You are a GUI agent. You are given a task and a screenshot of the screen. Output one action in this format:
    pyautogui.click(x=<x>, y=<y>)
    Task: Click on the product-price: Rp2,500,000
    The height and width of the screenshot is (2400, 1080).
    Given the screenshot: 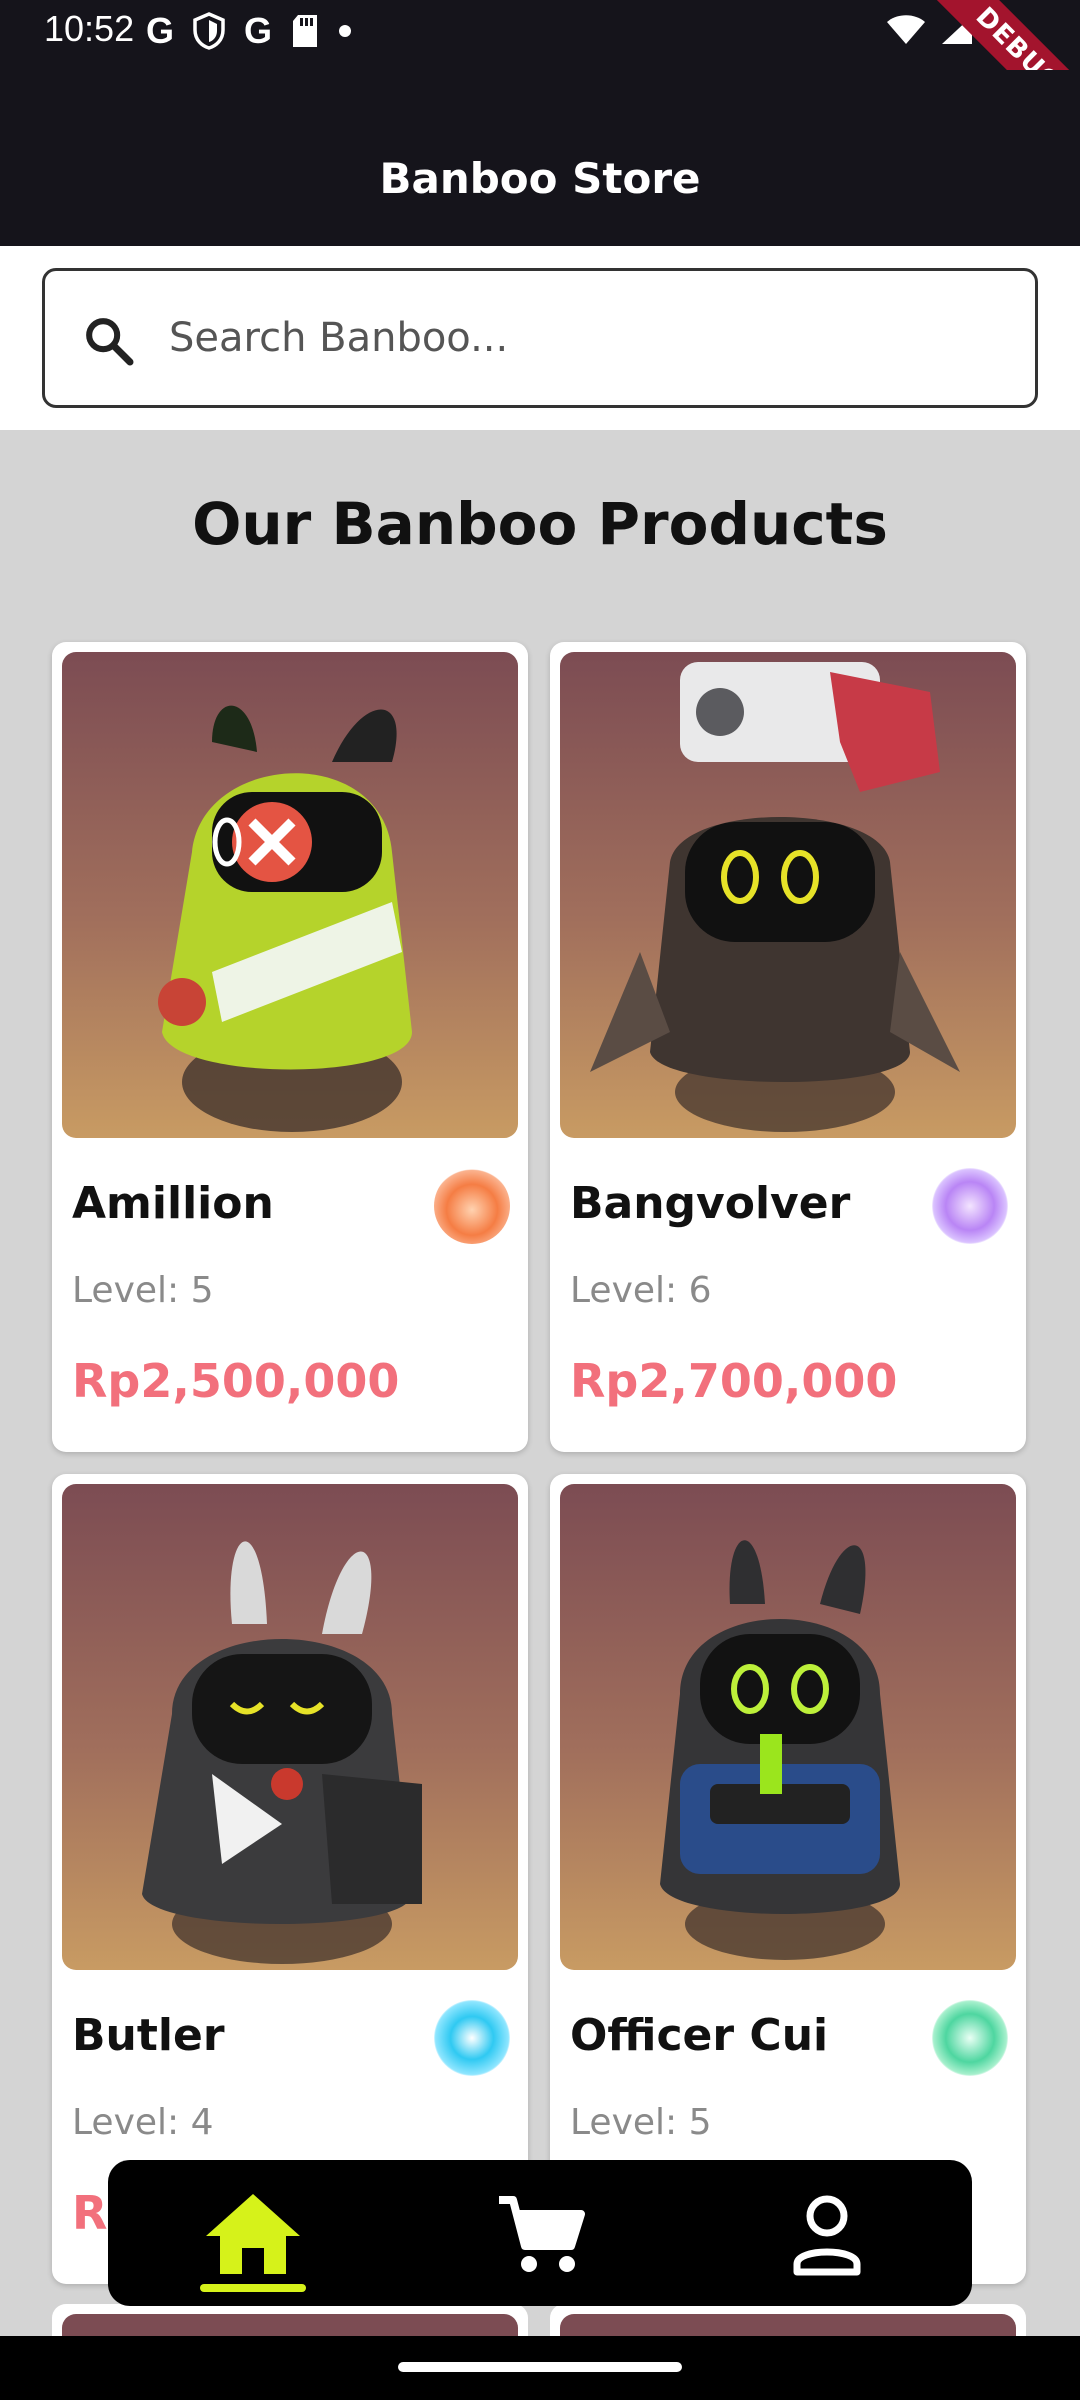 What is the action you would take?
    pyautogui.click(x=236, y=1381)
    